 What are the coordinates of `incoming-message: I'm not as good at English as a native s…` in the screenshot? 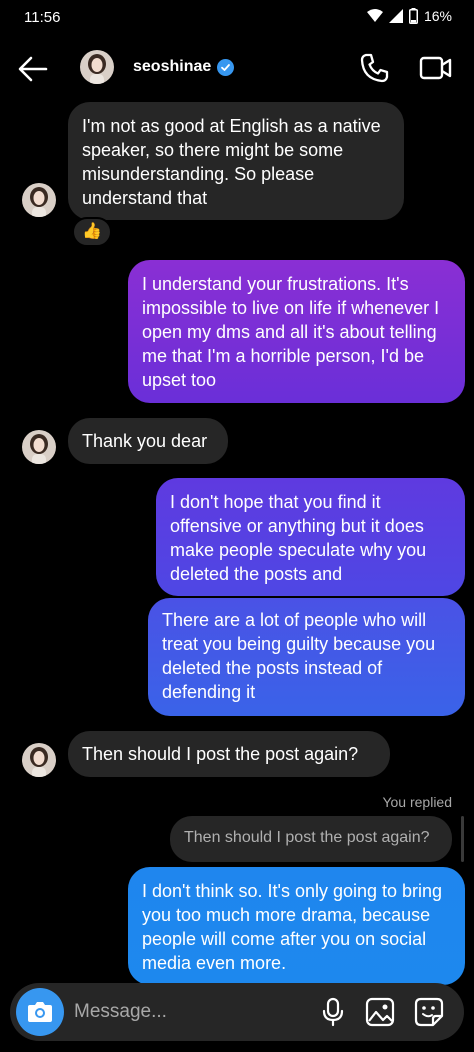 It's located at (236, 161).